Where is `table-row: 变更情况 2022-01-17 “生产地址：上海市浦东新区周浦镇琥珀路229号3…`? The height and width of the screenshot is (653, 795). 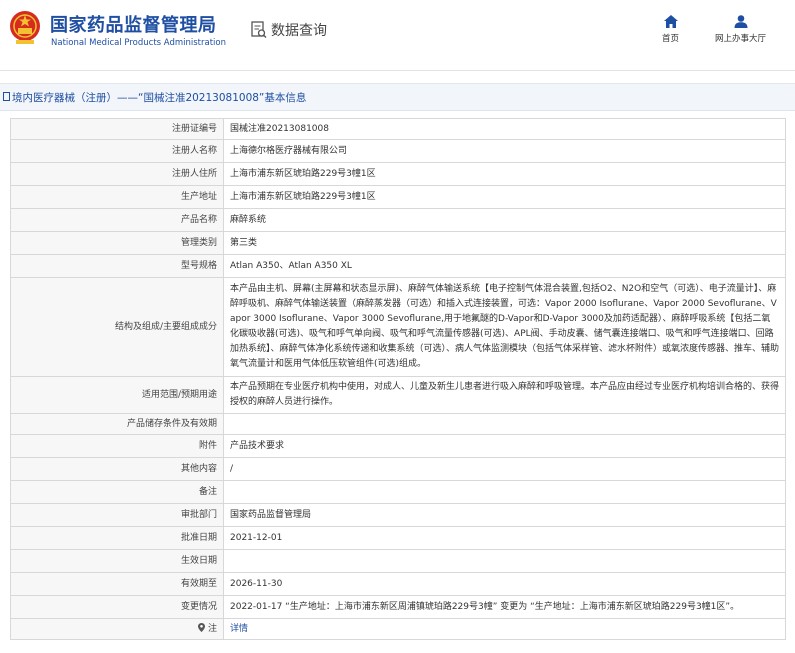 table-row: 变更情况 2022-01-17 “生产地址：上海市浦东新区周浦镇琥珀路229号3… is located at coordinates (398, 607).